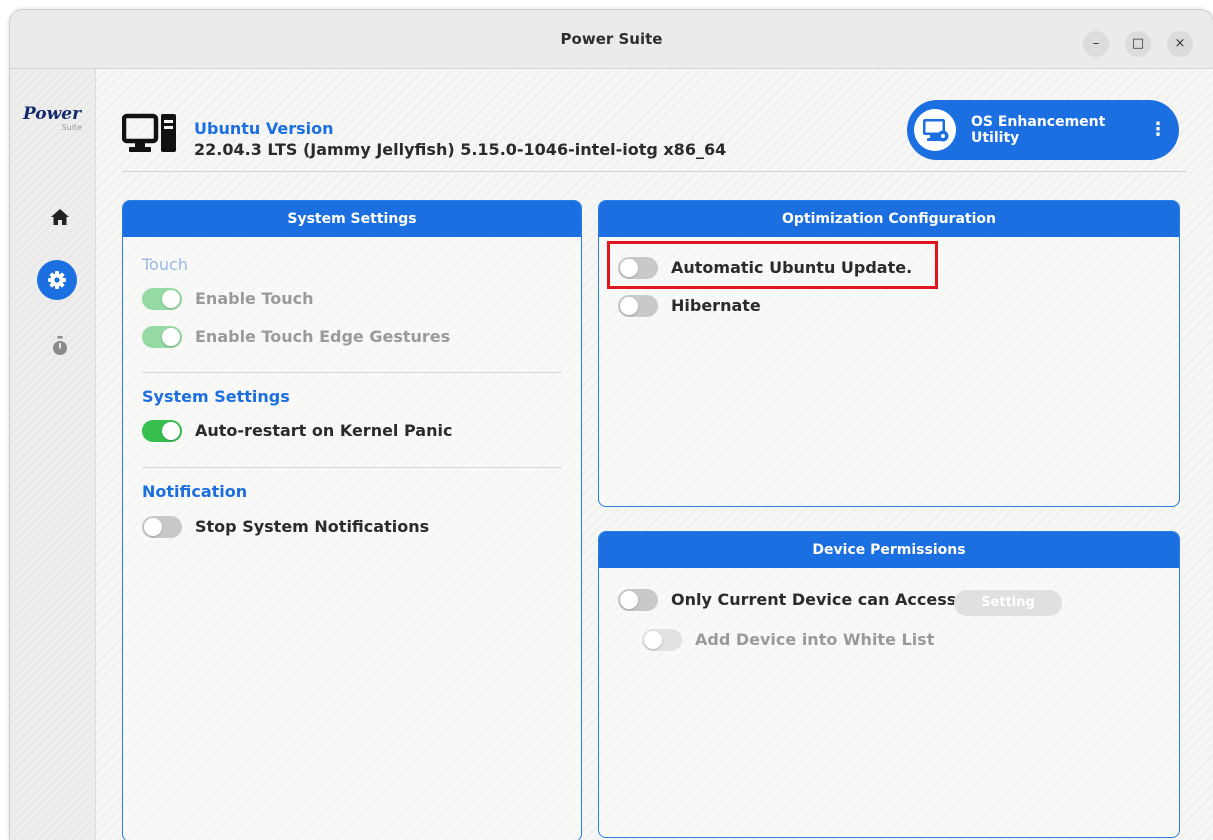 The image size is (1213, 840). Describe the element at coordinates (792, 267) in the screenshot. I see `automatic-ubuntu-update-label: Automatic Ubuntu Update.` at that location.